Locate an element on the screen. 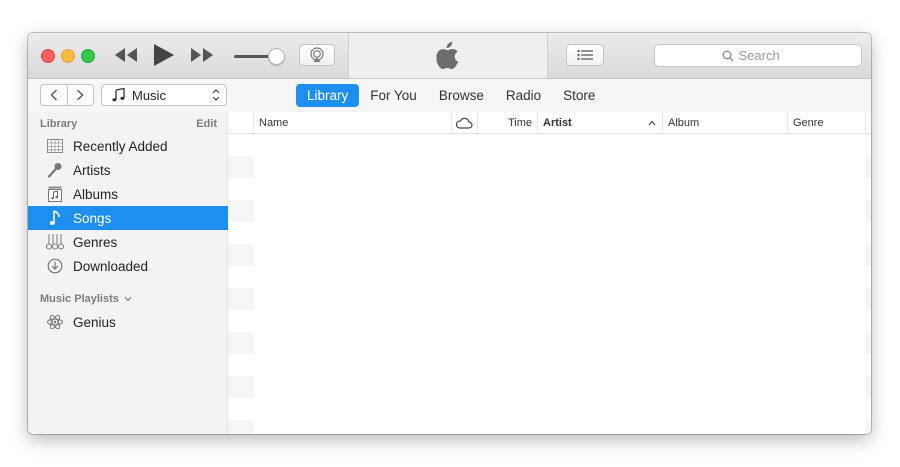 The image size is (900, 467). airplay-button is located at coordinates (317, 55).